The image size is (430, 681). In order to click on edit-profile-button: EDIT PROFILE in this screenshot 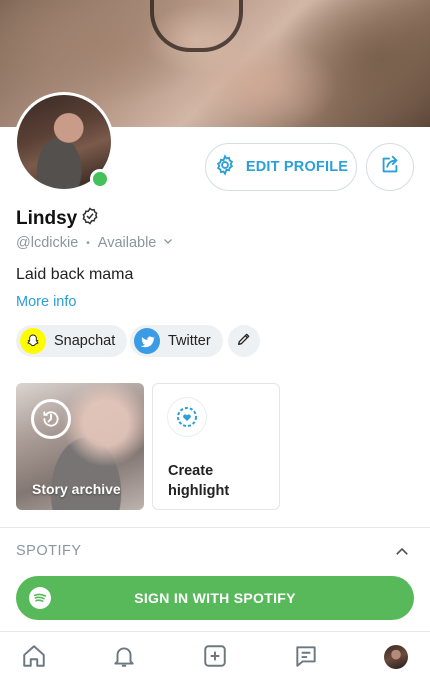, I will do `click(281, 167)`.